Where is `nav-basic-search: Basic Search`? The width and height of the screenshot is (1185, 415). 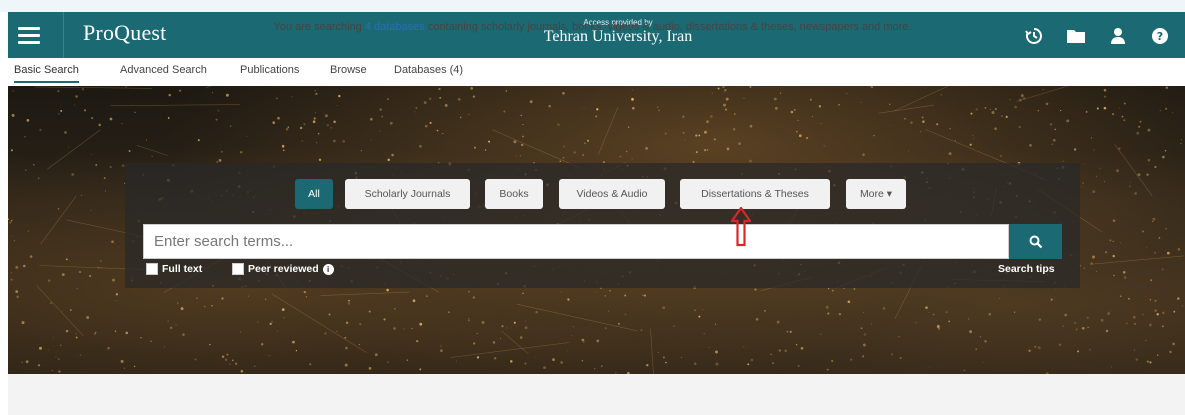 nav-basic-search: Basic Search is located at coordinates (46, 73).